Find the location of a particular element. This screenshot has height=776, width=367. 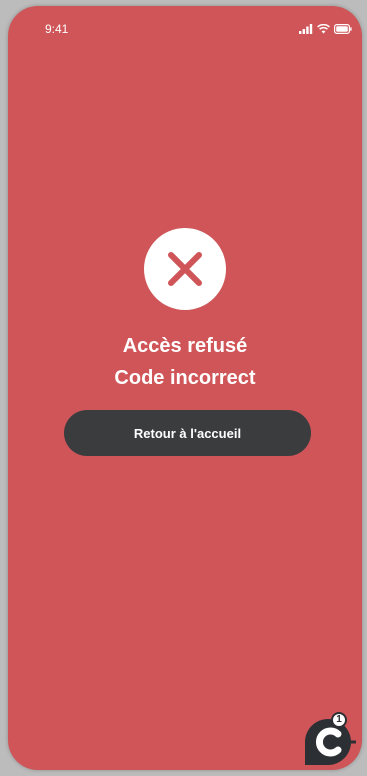

chat-widget-button: 1 is located at coordinates (328, 738).